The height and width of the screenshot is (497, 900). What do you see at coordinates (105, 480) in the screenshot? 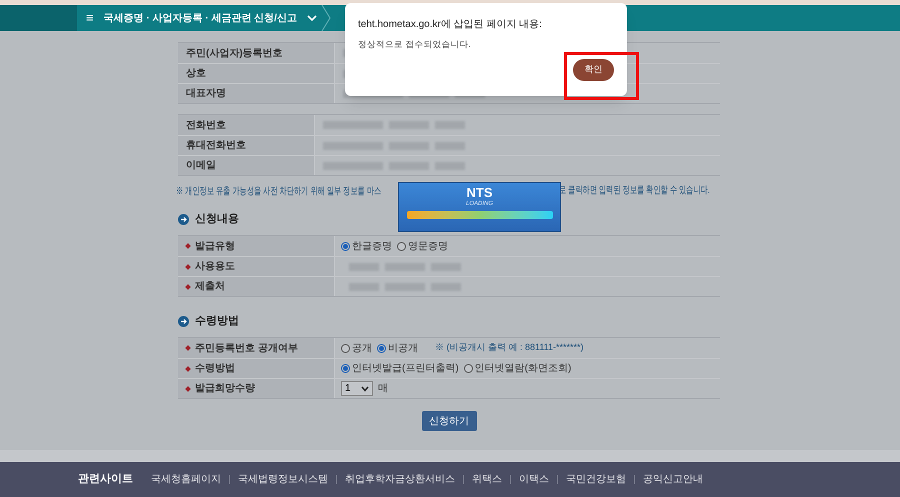
I see `footer-heading: 관련사이트` at bounding box center [105, 480].